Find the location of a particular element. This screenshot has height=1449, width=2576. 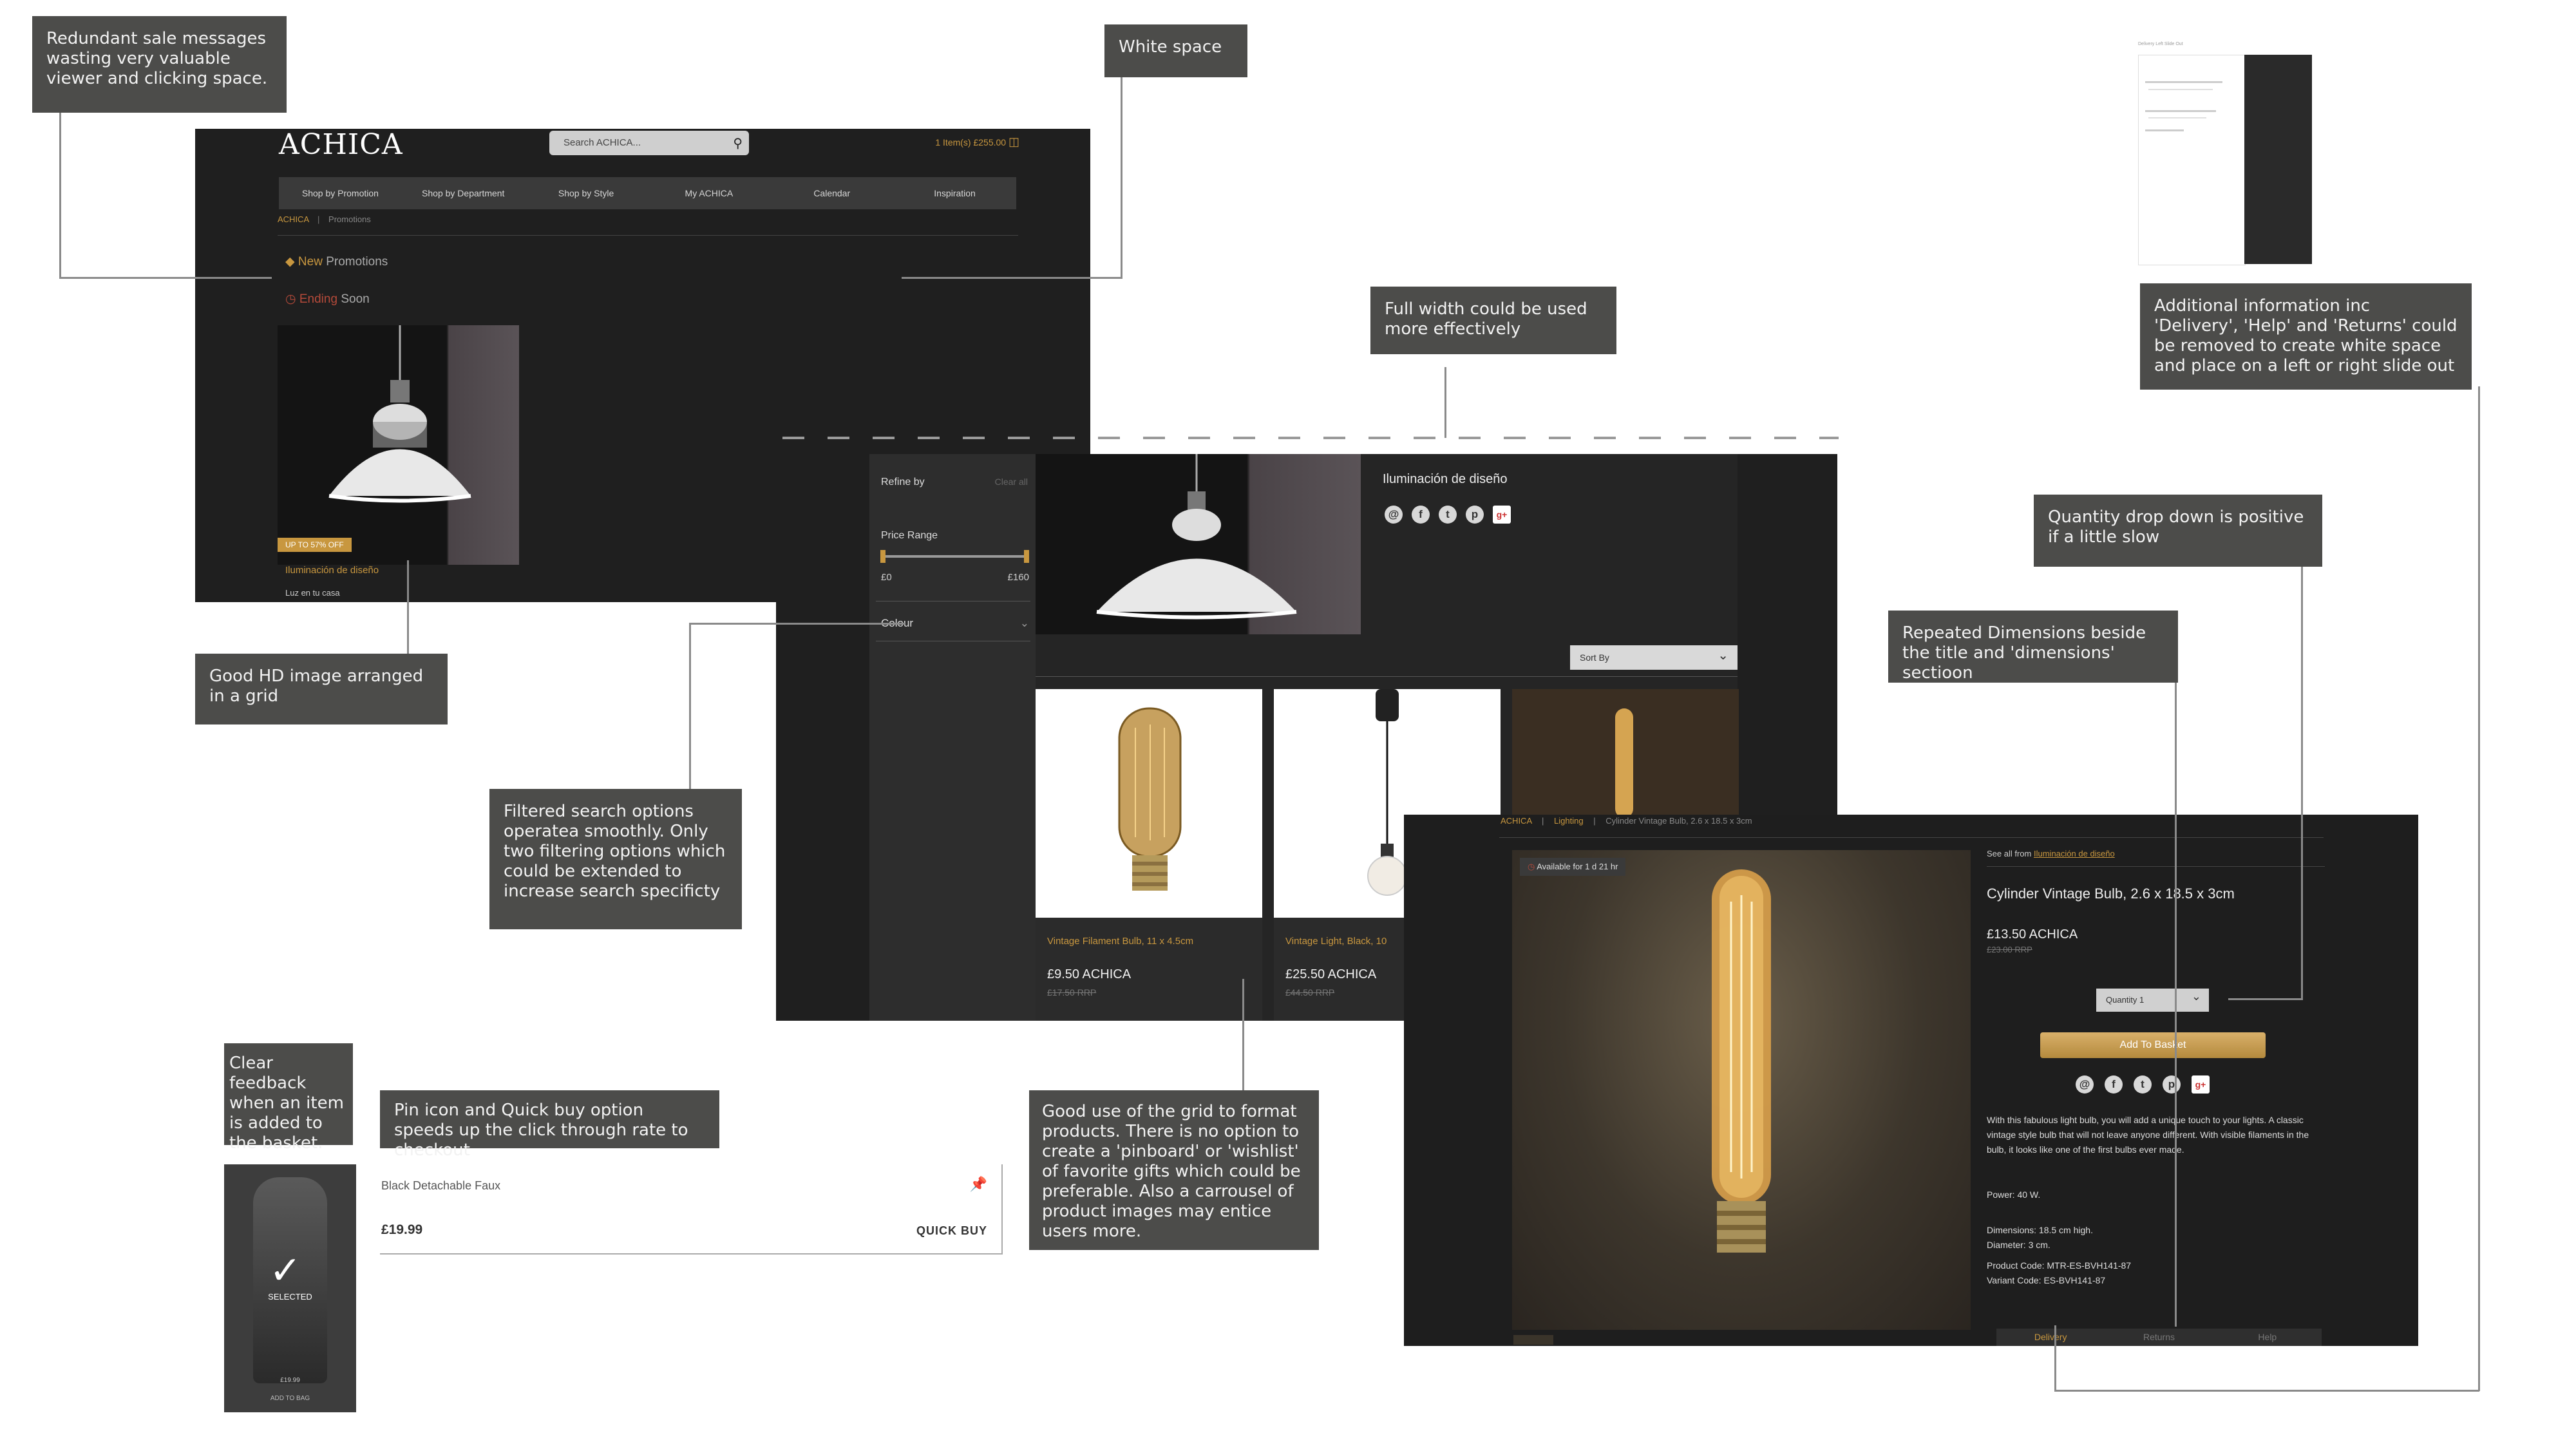

quantity-label: Quantity 1 is located at coordinates (2125, 1001).